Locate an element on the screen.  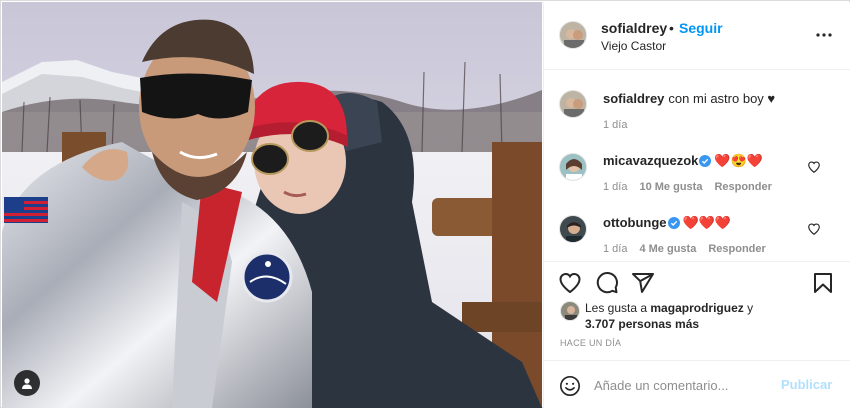
post-author-username: sofialdrey is located at coordinates (634, 28).